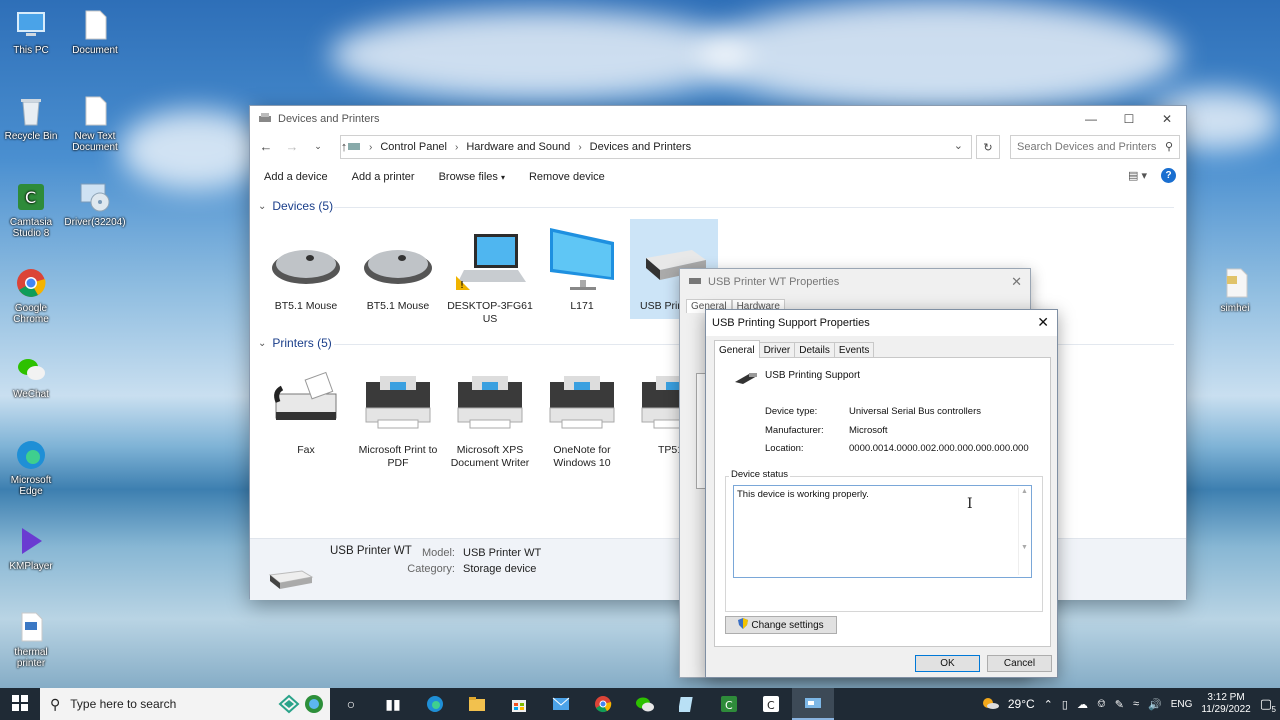 The image size is (1280, 720). What do you see at coordinates (490, 275) in the screenshot?
I see `device-item: ! DESKTOP-3FG61 US` at bounding box center [490, 275].